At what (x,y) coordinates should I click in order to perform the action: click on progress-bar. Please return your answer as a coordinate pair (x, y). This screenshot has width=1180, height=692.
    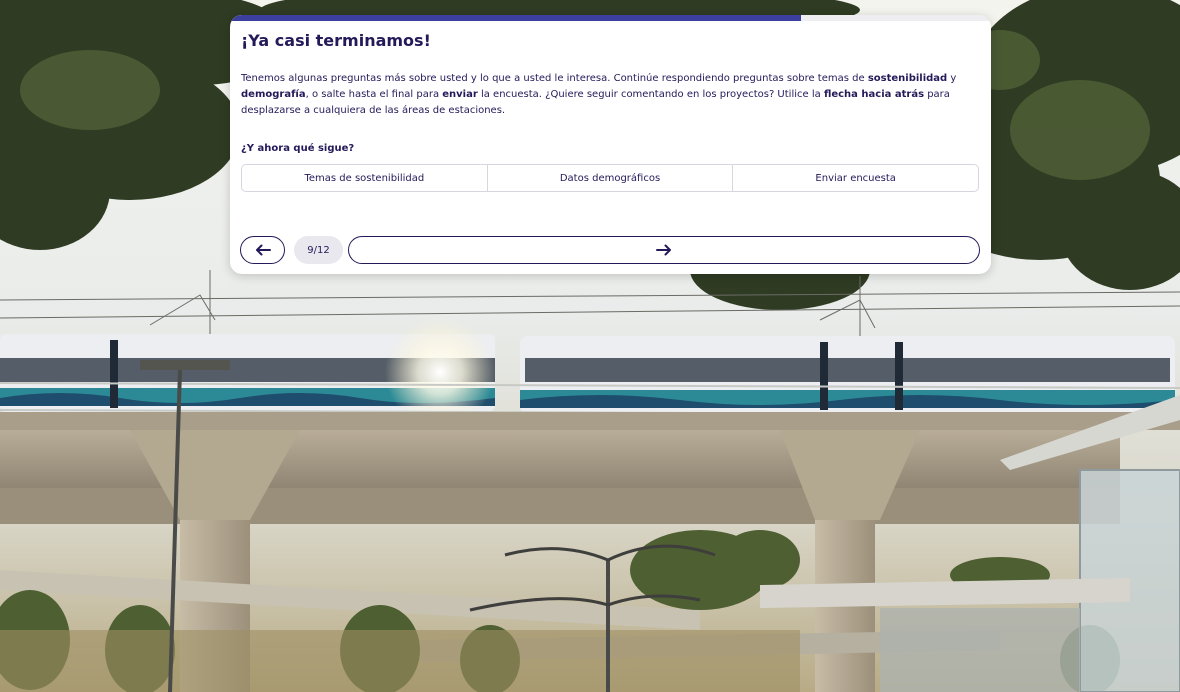
    Looking at the image, I should click on (610, 18).